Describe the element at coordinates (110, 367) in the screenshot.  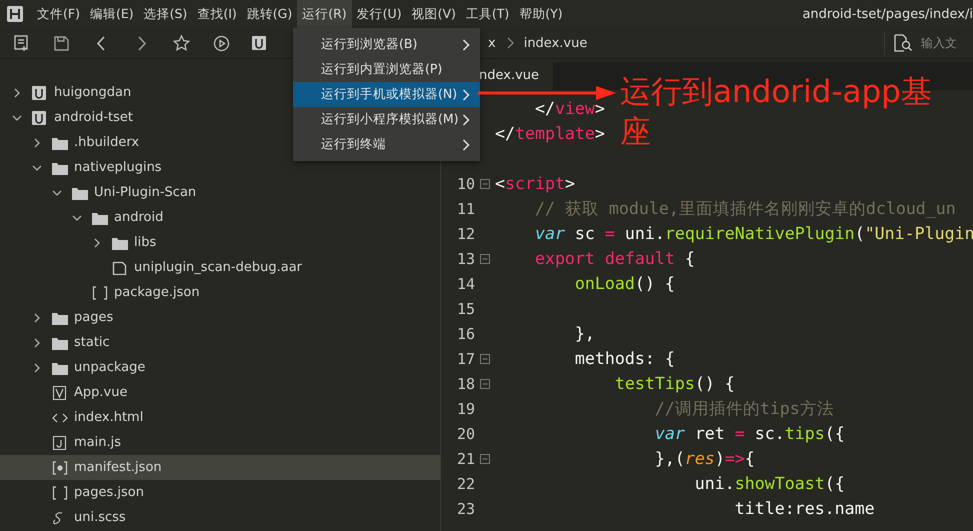
I see `tree-item-label: unpackage` at that location.